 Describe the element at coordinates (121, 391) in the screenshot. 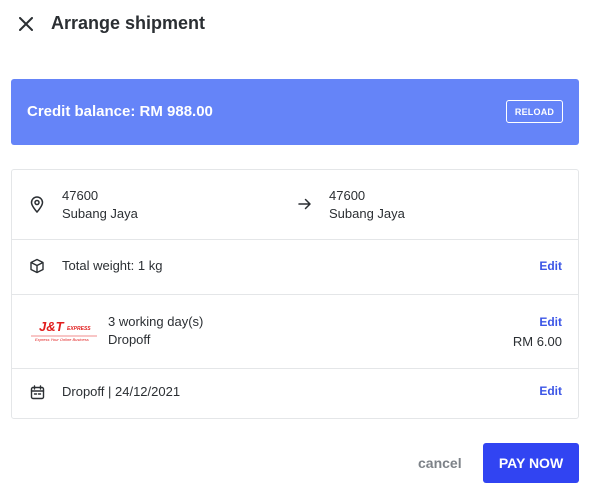

I see `dropoff-date-text: Dropoff | 24/12/2021` at that location.